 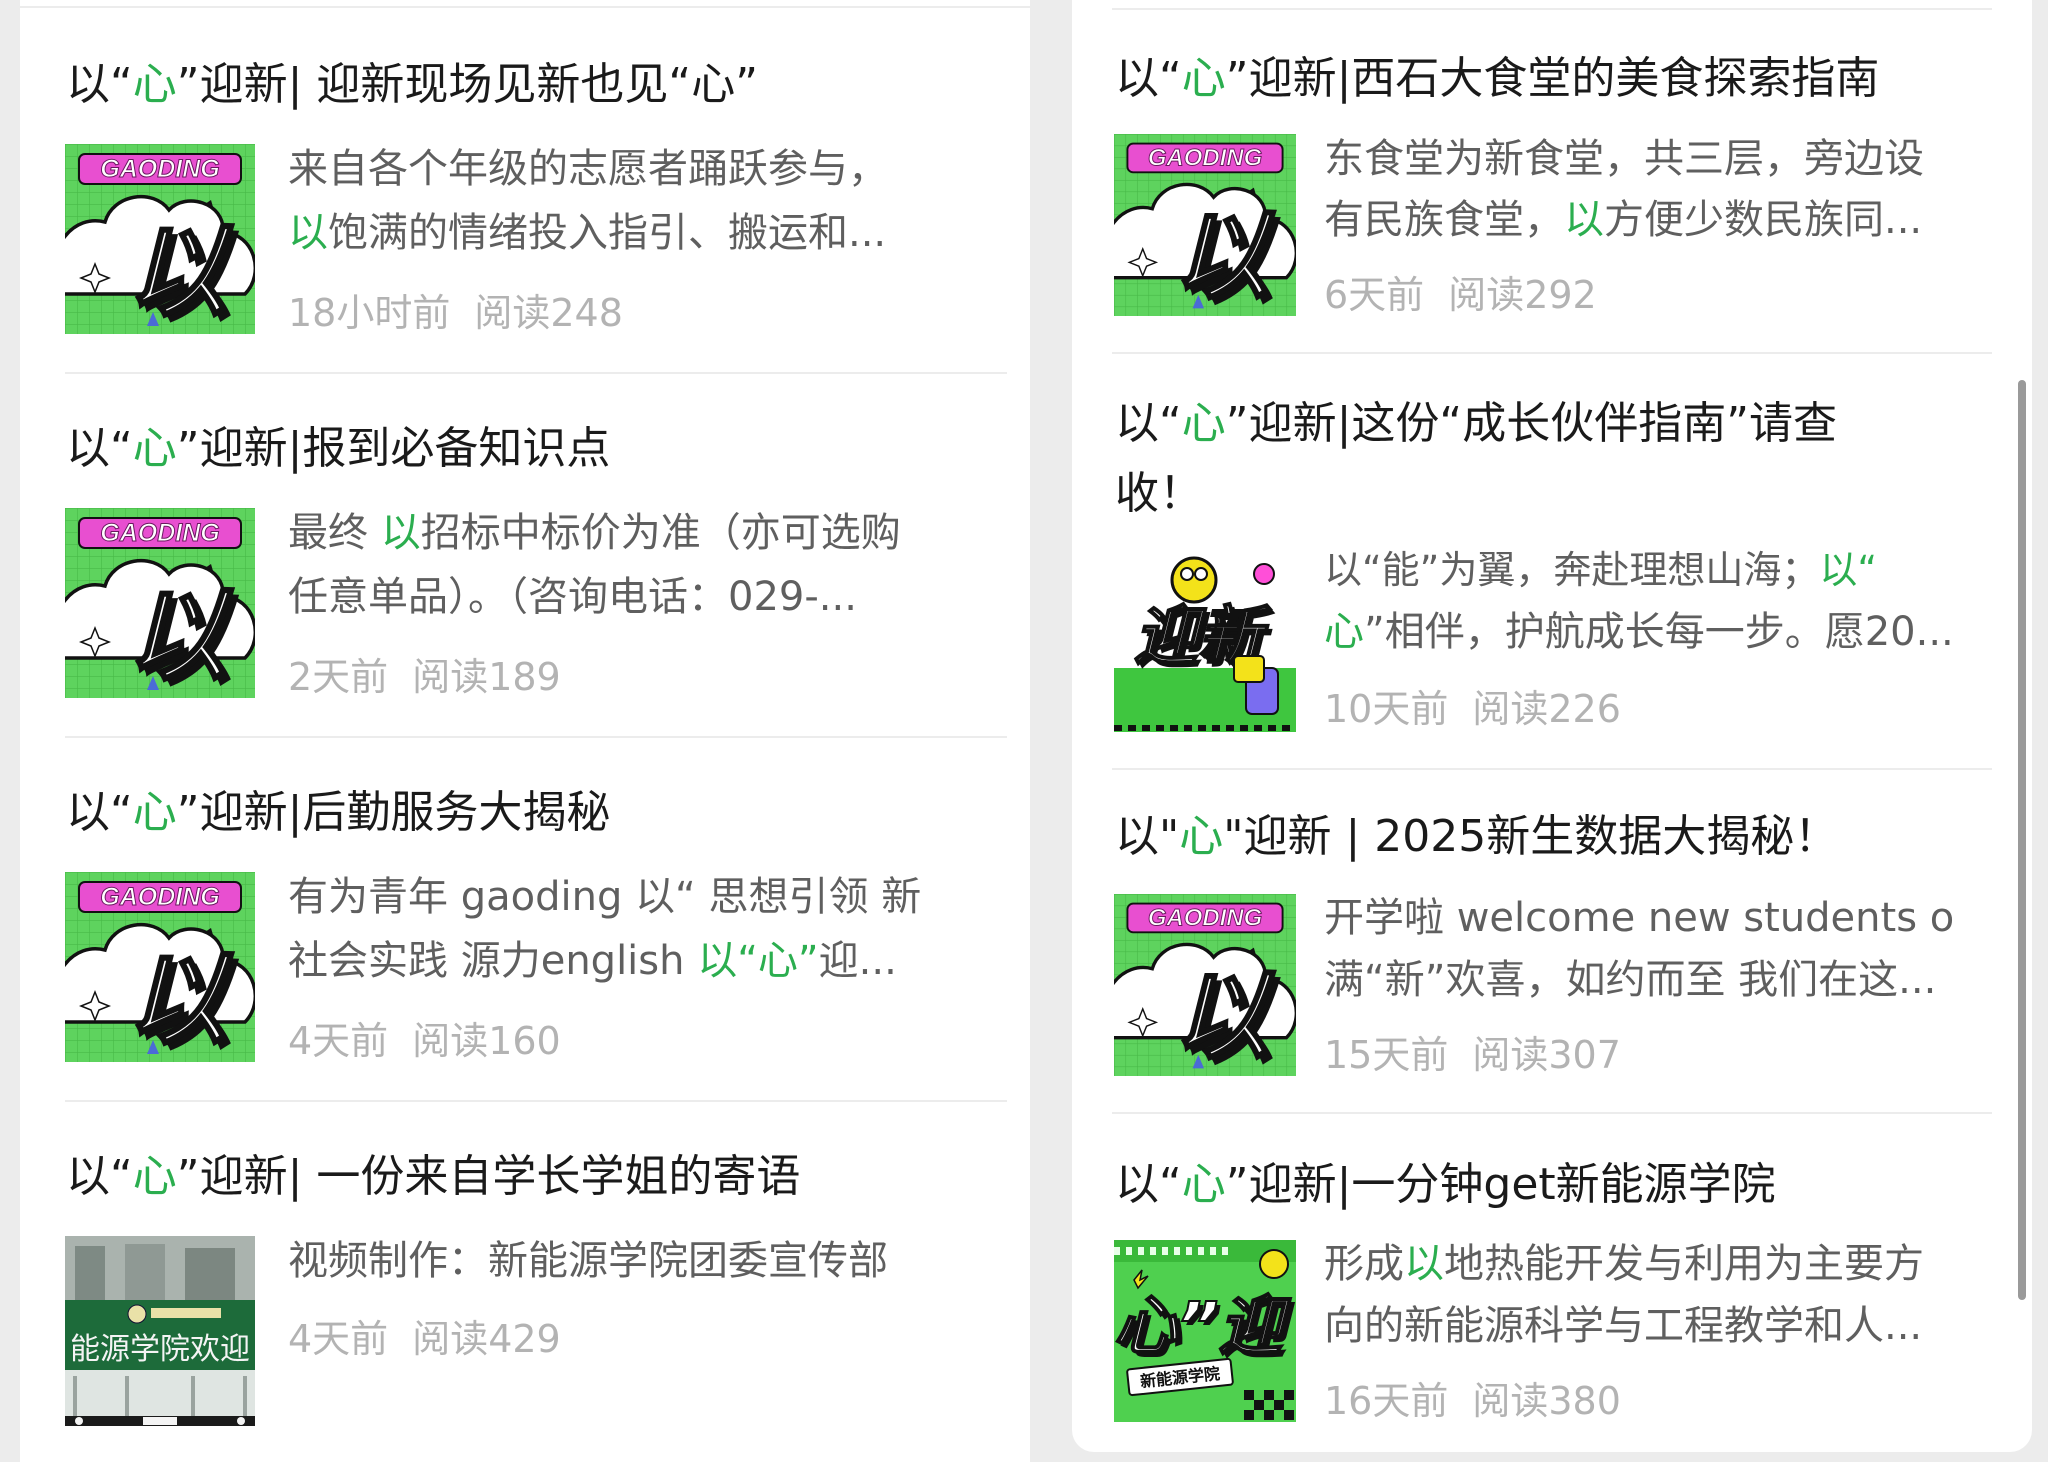 I want to click on article-title: 以“心”迎新|一分钟get新能源学院, so click(x=1445, y=1185).